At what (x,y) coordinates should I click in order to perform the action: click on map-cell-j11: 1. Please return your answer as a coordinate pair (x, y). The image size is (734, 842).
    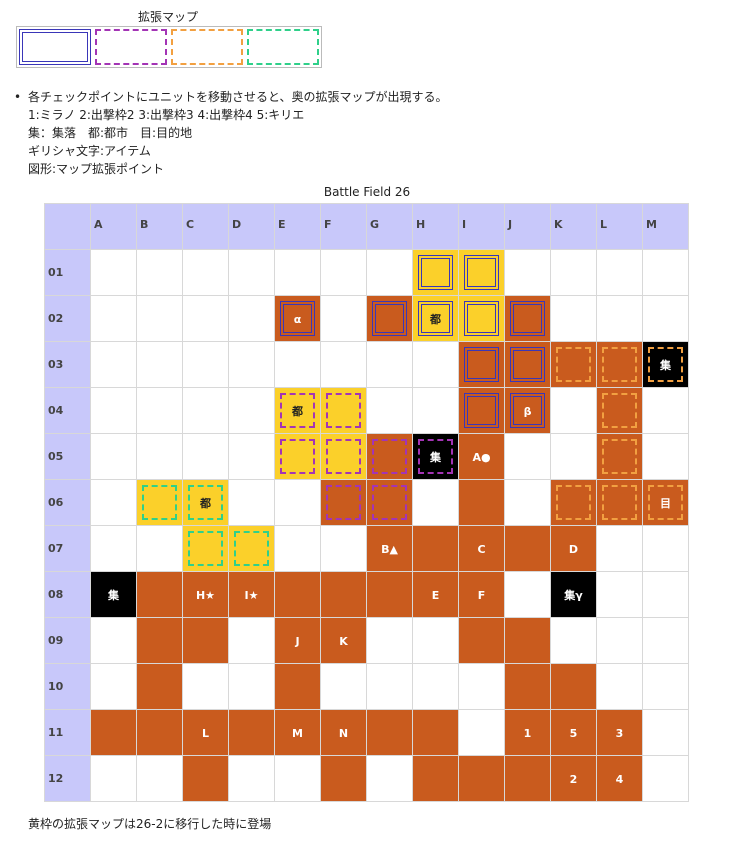
    Looking at the image, I should click on (527, 732).